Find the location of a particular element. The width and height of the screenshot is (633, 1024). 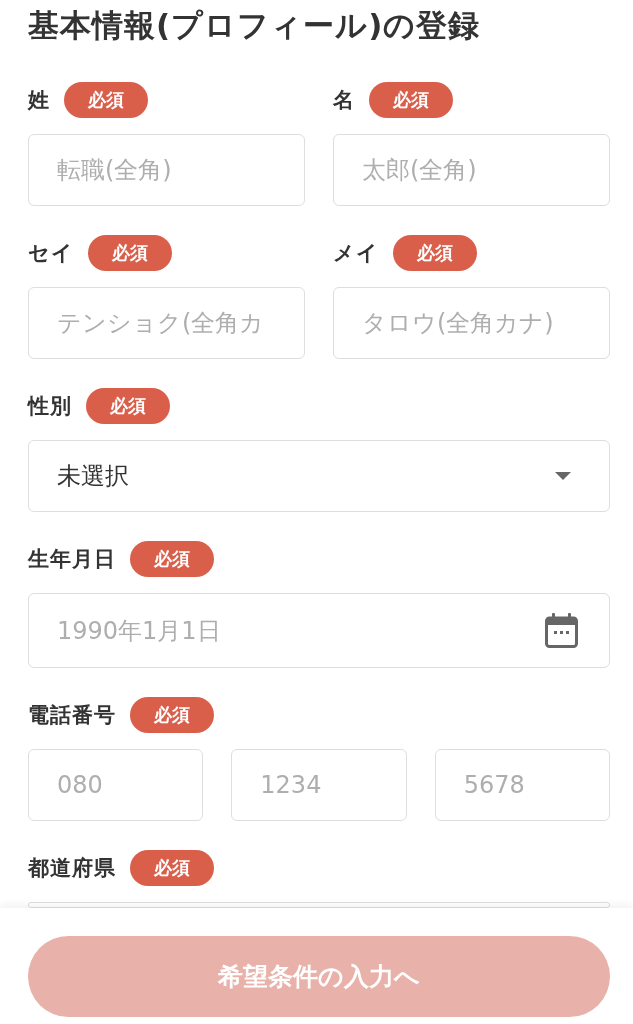

field-label: 性別 is located at coordinates (50, 406).